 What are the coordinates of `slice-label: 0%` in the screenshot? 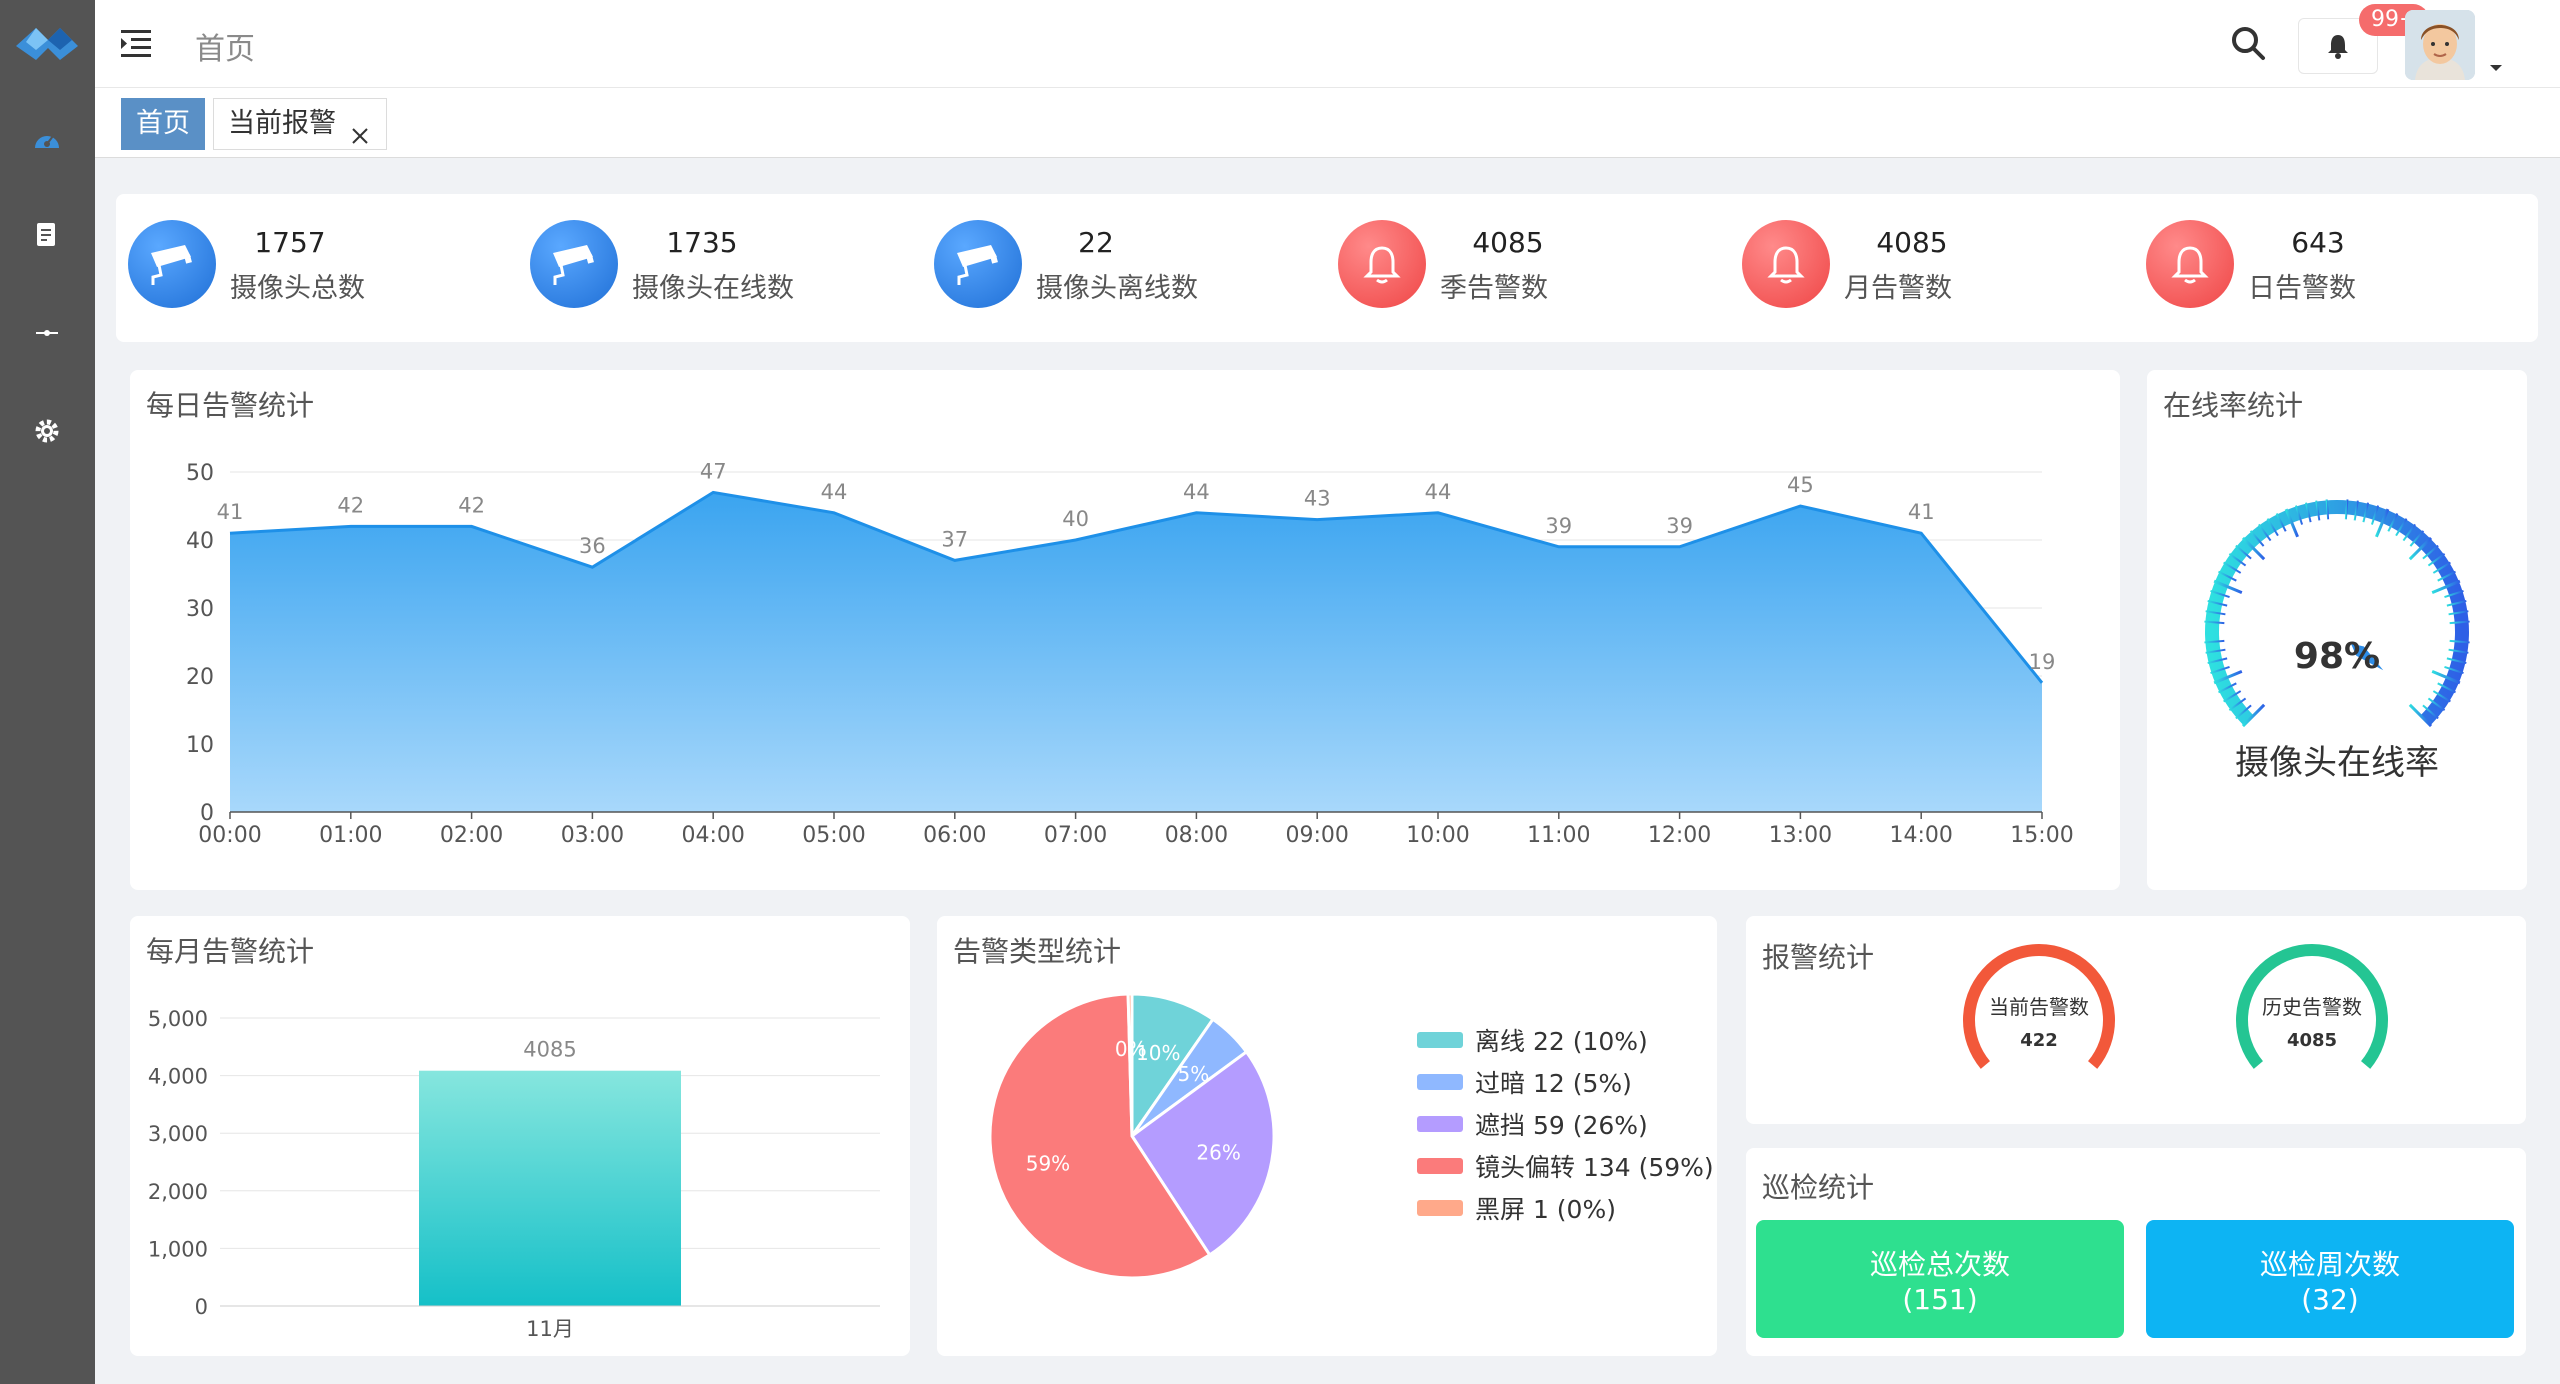 It's located at (1131, 1049).